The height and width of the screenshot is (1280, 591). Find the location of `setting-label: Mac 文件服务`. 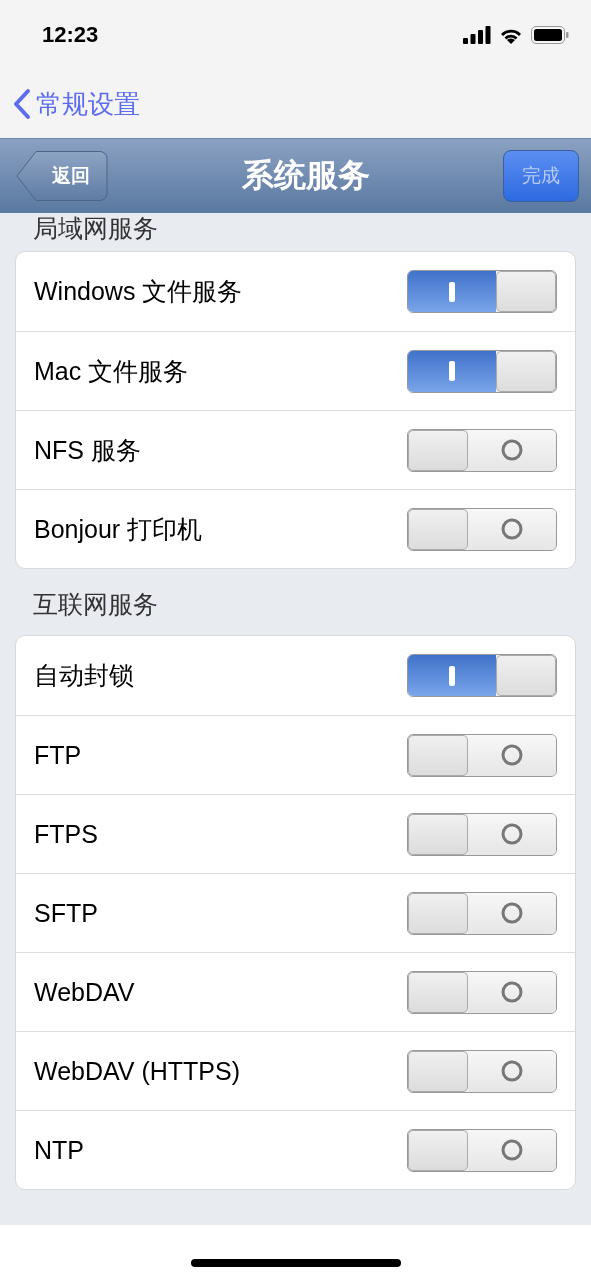

setting-label: Mac 文件服务 is located at coordinates (111, 371).